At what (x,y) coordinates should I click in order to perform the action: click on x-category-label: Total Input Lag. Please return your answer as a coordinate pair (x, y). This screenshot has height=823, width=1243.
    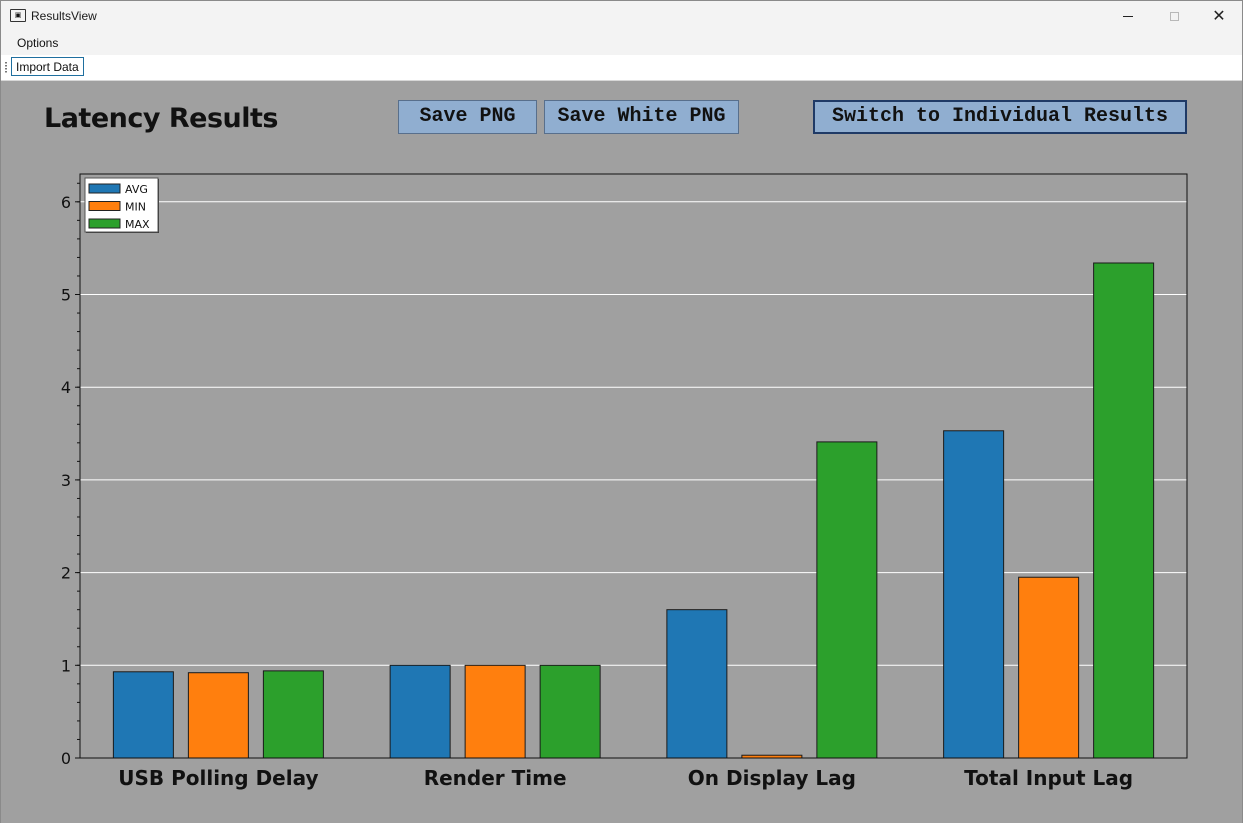
    Looking at the image, I should click on (1048, 778).